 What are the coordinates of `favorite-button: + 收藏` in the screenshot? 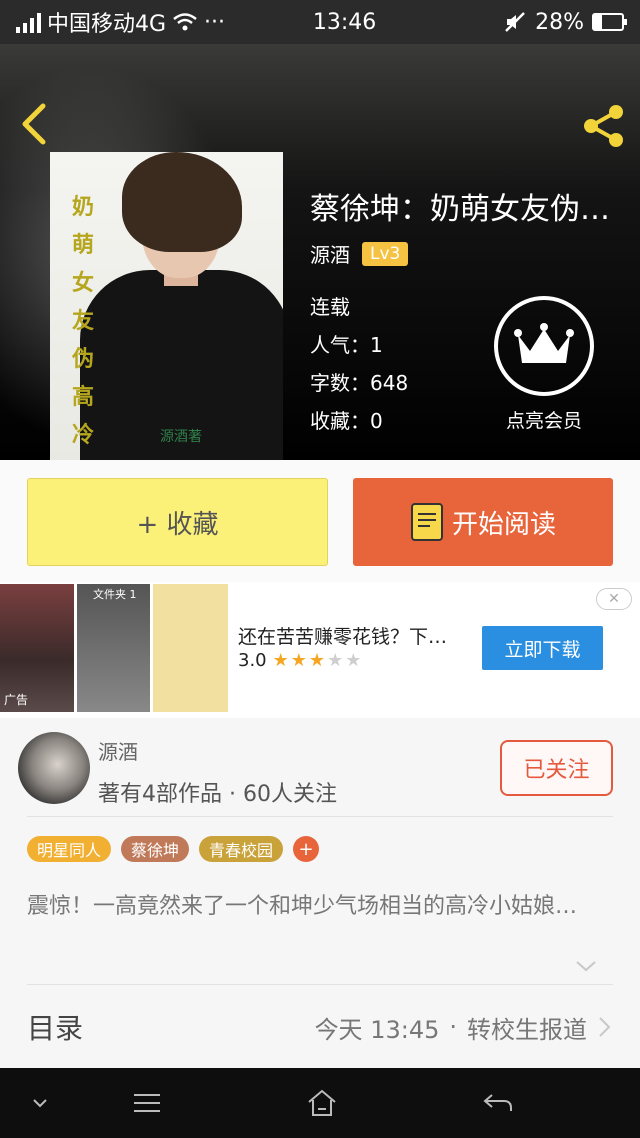 It's located at (177, 522).